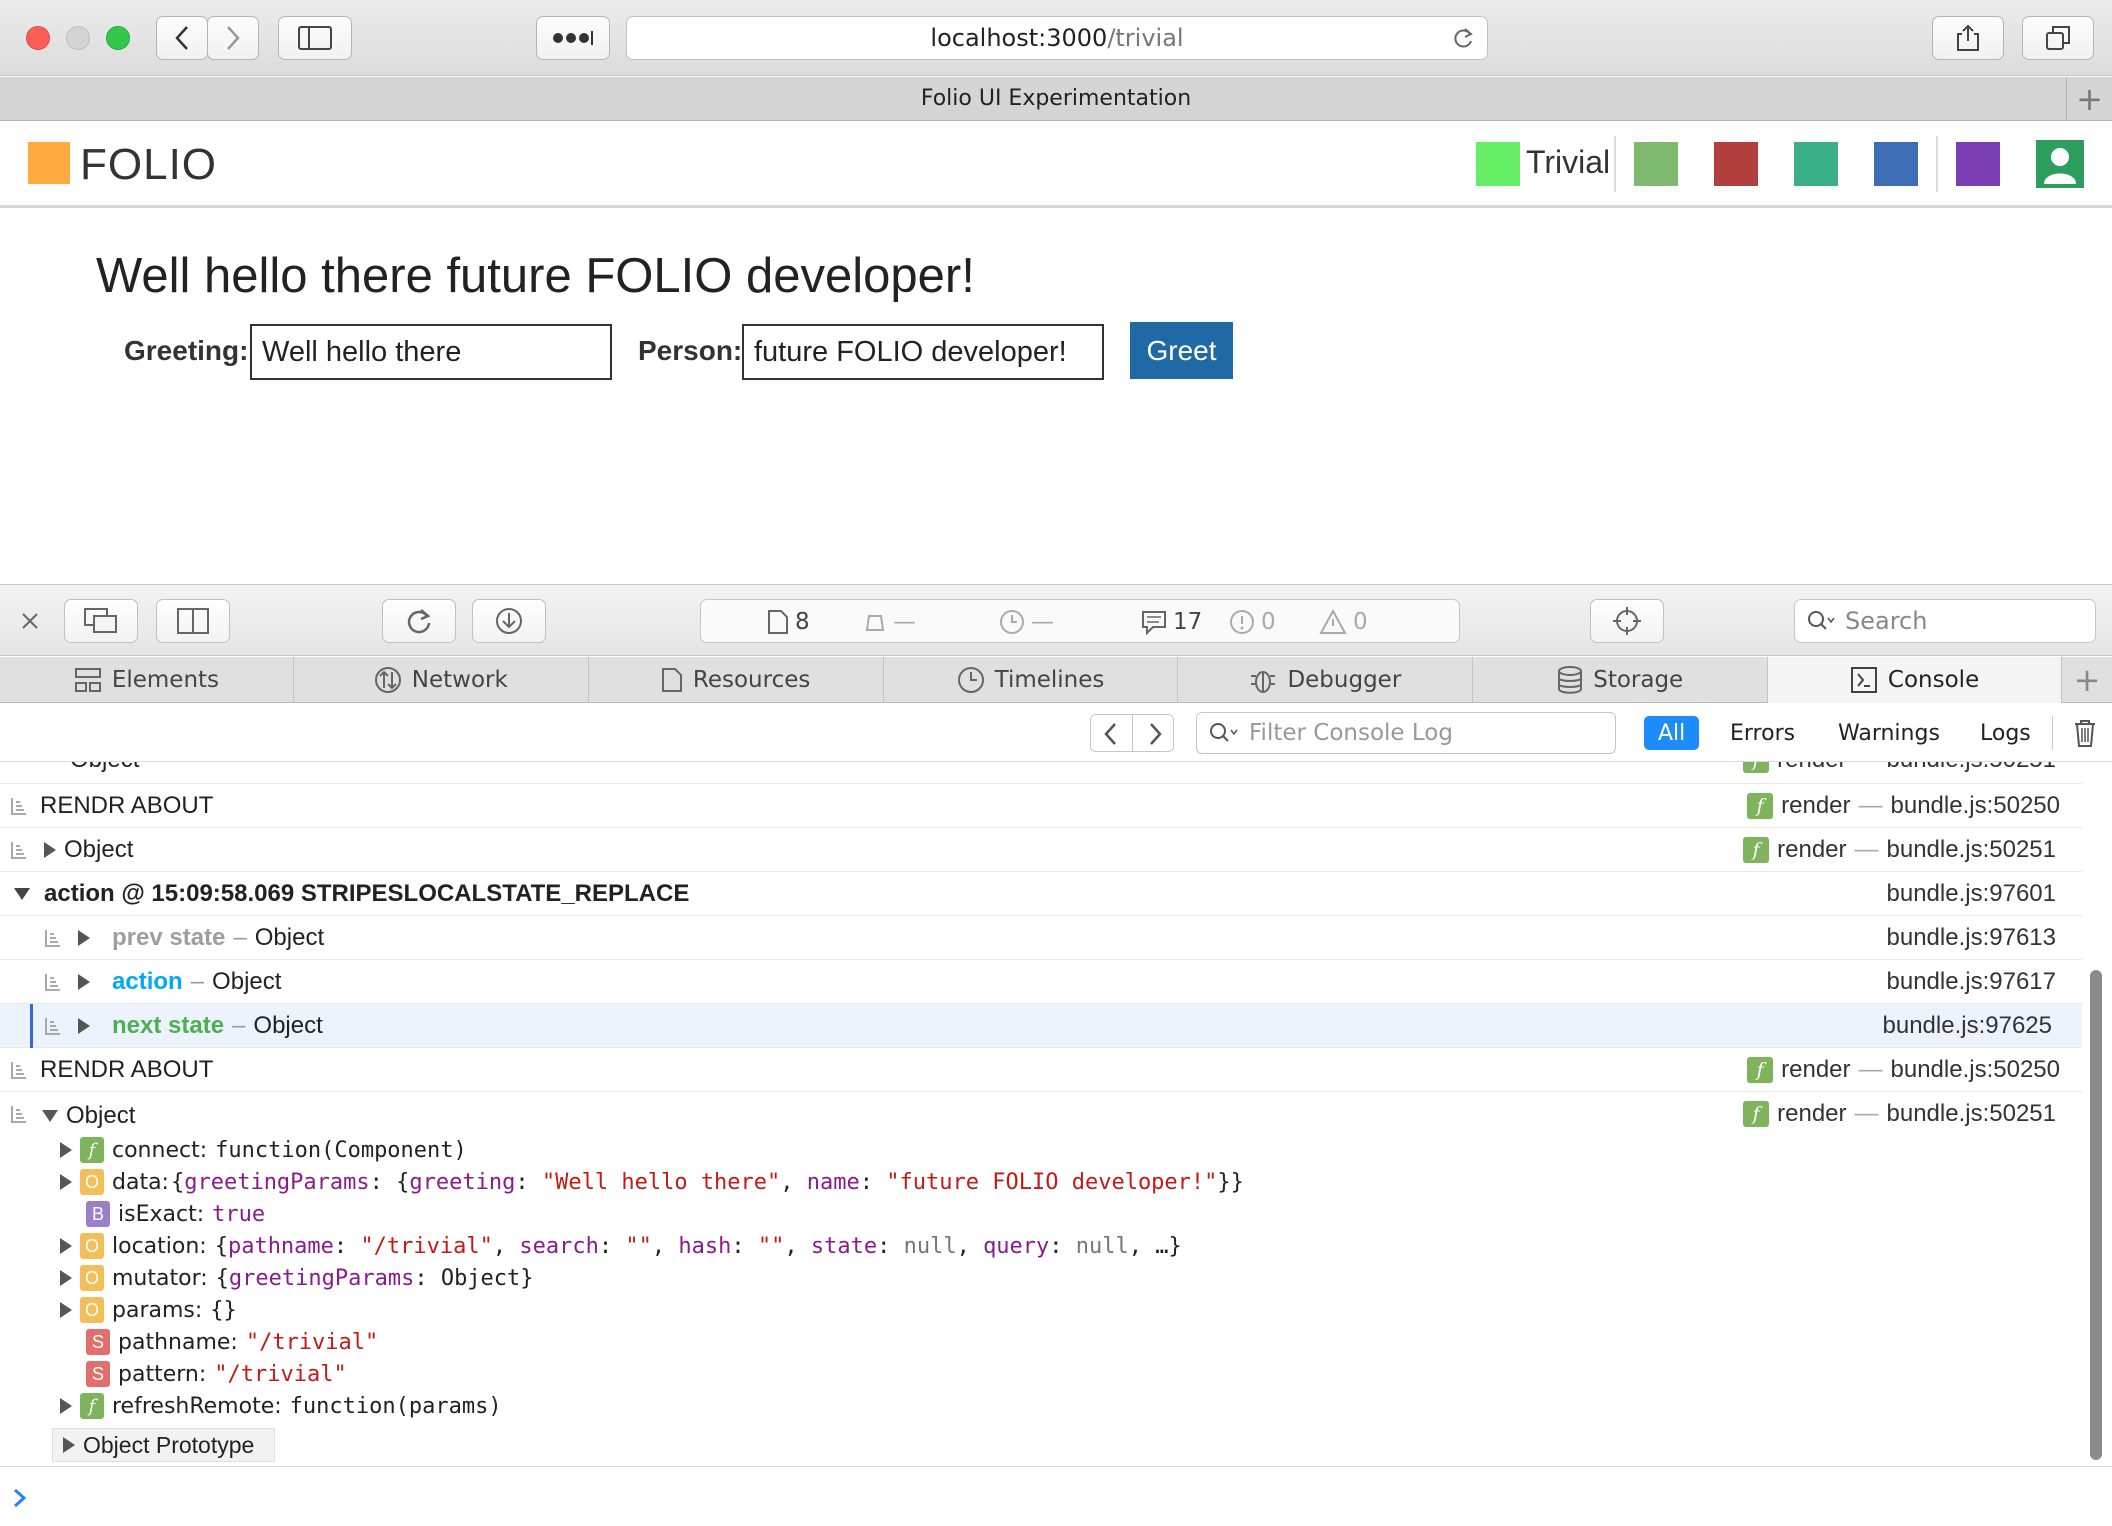 The height and width of the screenshot is (1526, 2112). What do you see at coordinates (1656, 164) in the screenshot?
I see `nav-app-green-icon` at bounding box center [1656, 164].